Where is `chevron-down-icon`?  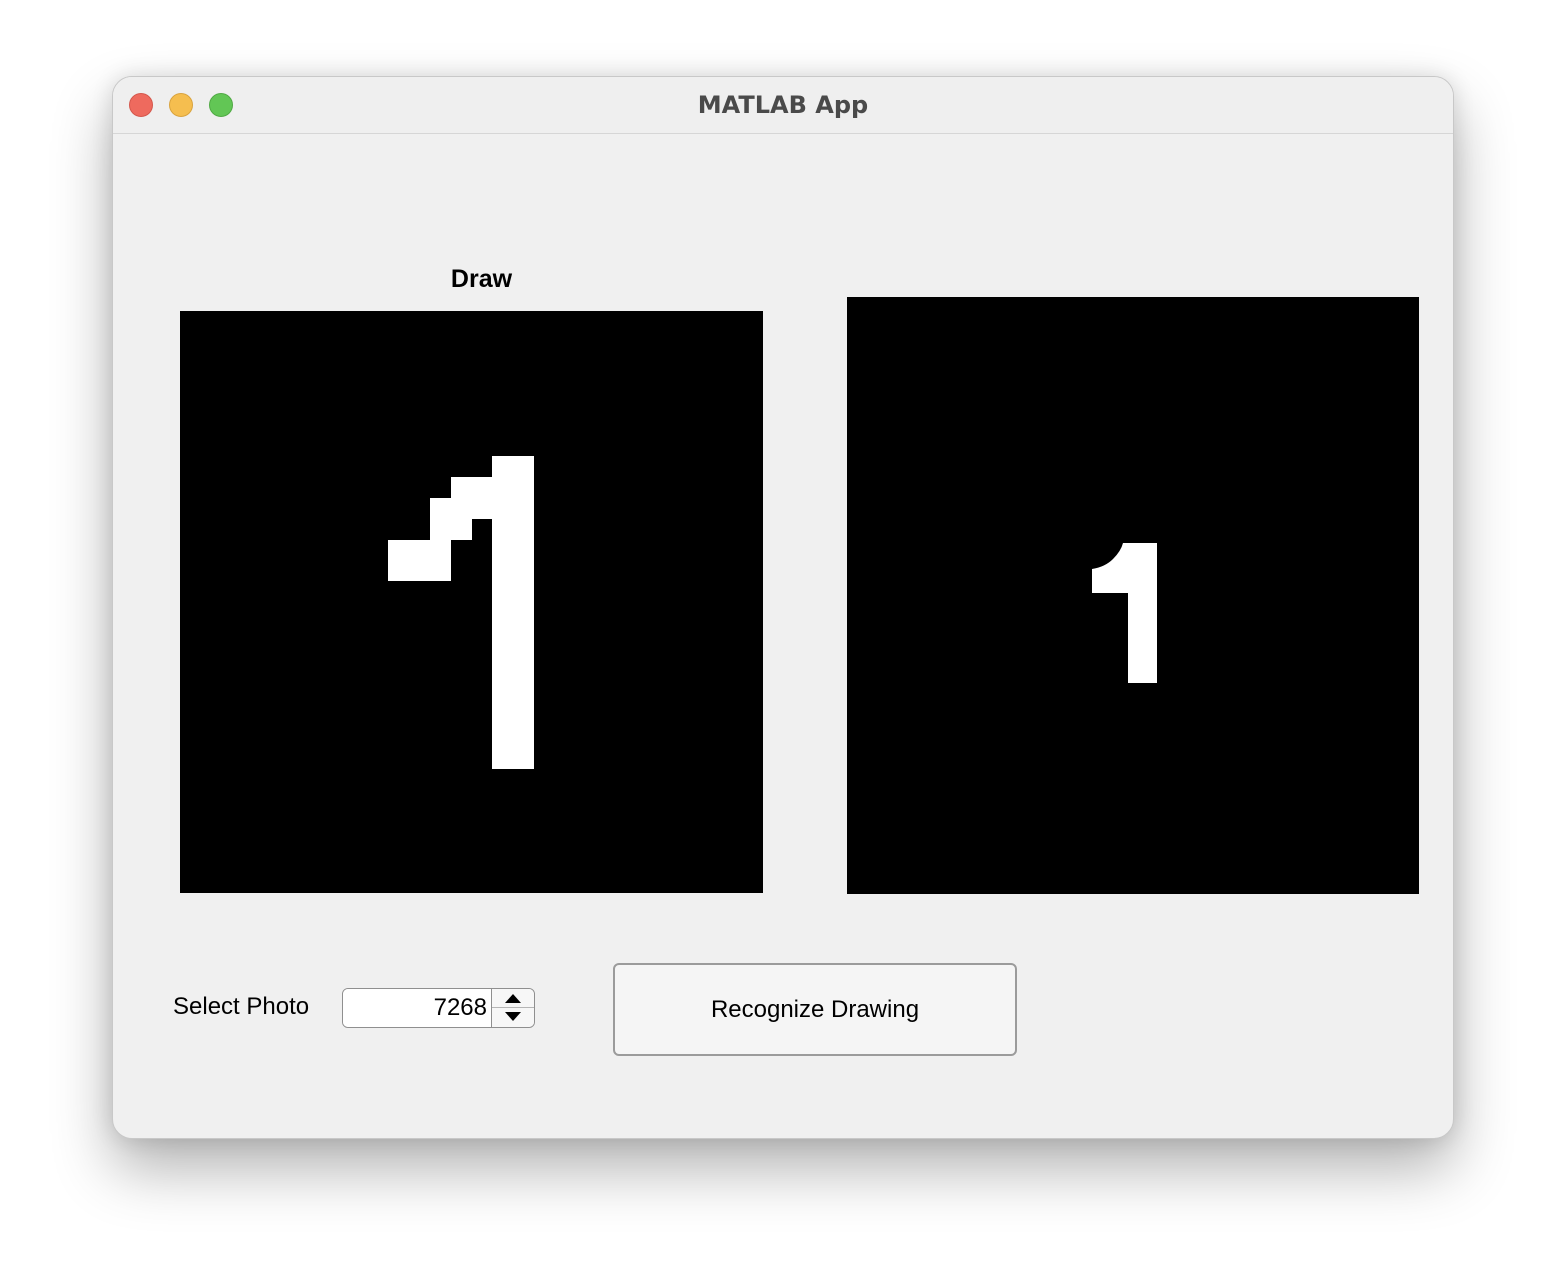 chevron-down-icon is located at coordinates (513, 1016).